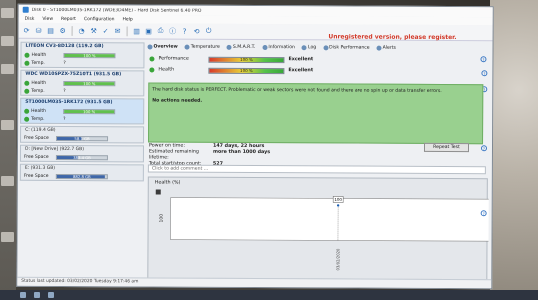  What do you see at coordinates (165, 47) in the screenshot?
I see `tab-label: Overview` at bounding box center [165, 47].